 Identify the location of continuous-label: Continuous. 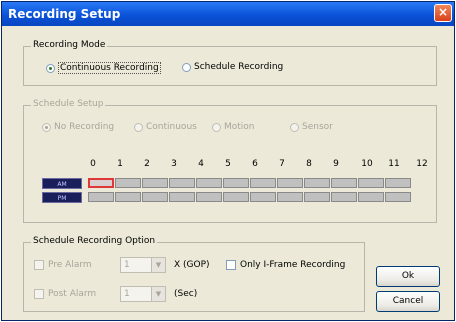
(171, 127).